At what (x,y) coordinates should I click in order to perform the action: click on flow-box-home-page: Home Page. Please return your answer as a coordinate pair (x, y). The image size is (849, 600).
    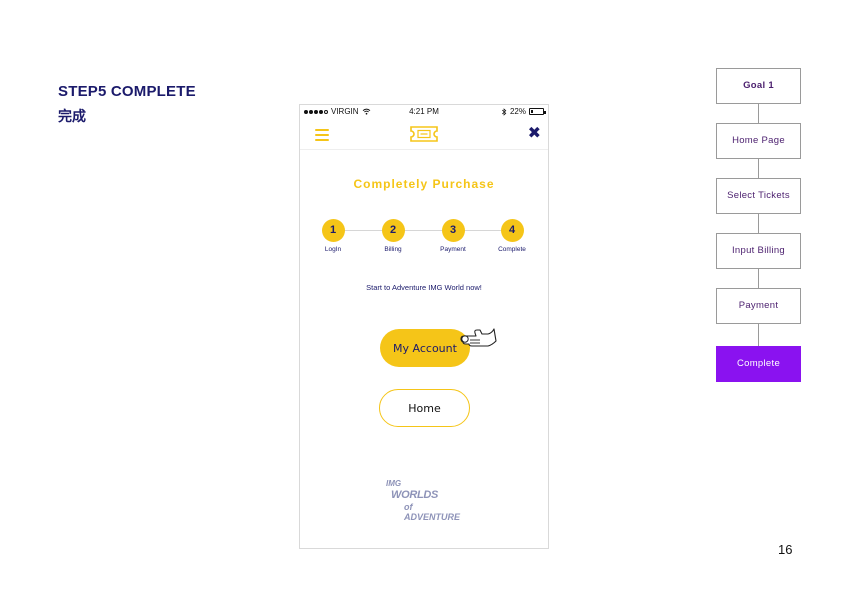
    Looking at the image, I should click on (758, 141).